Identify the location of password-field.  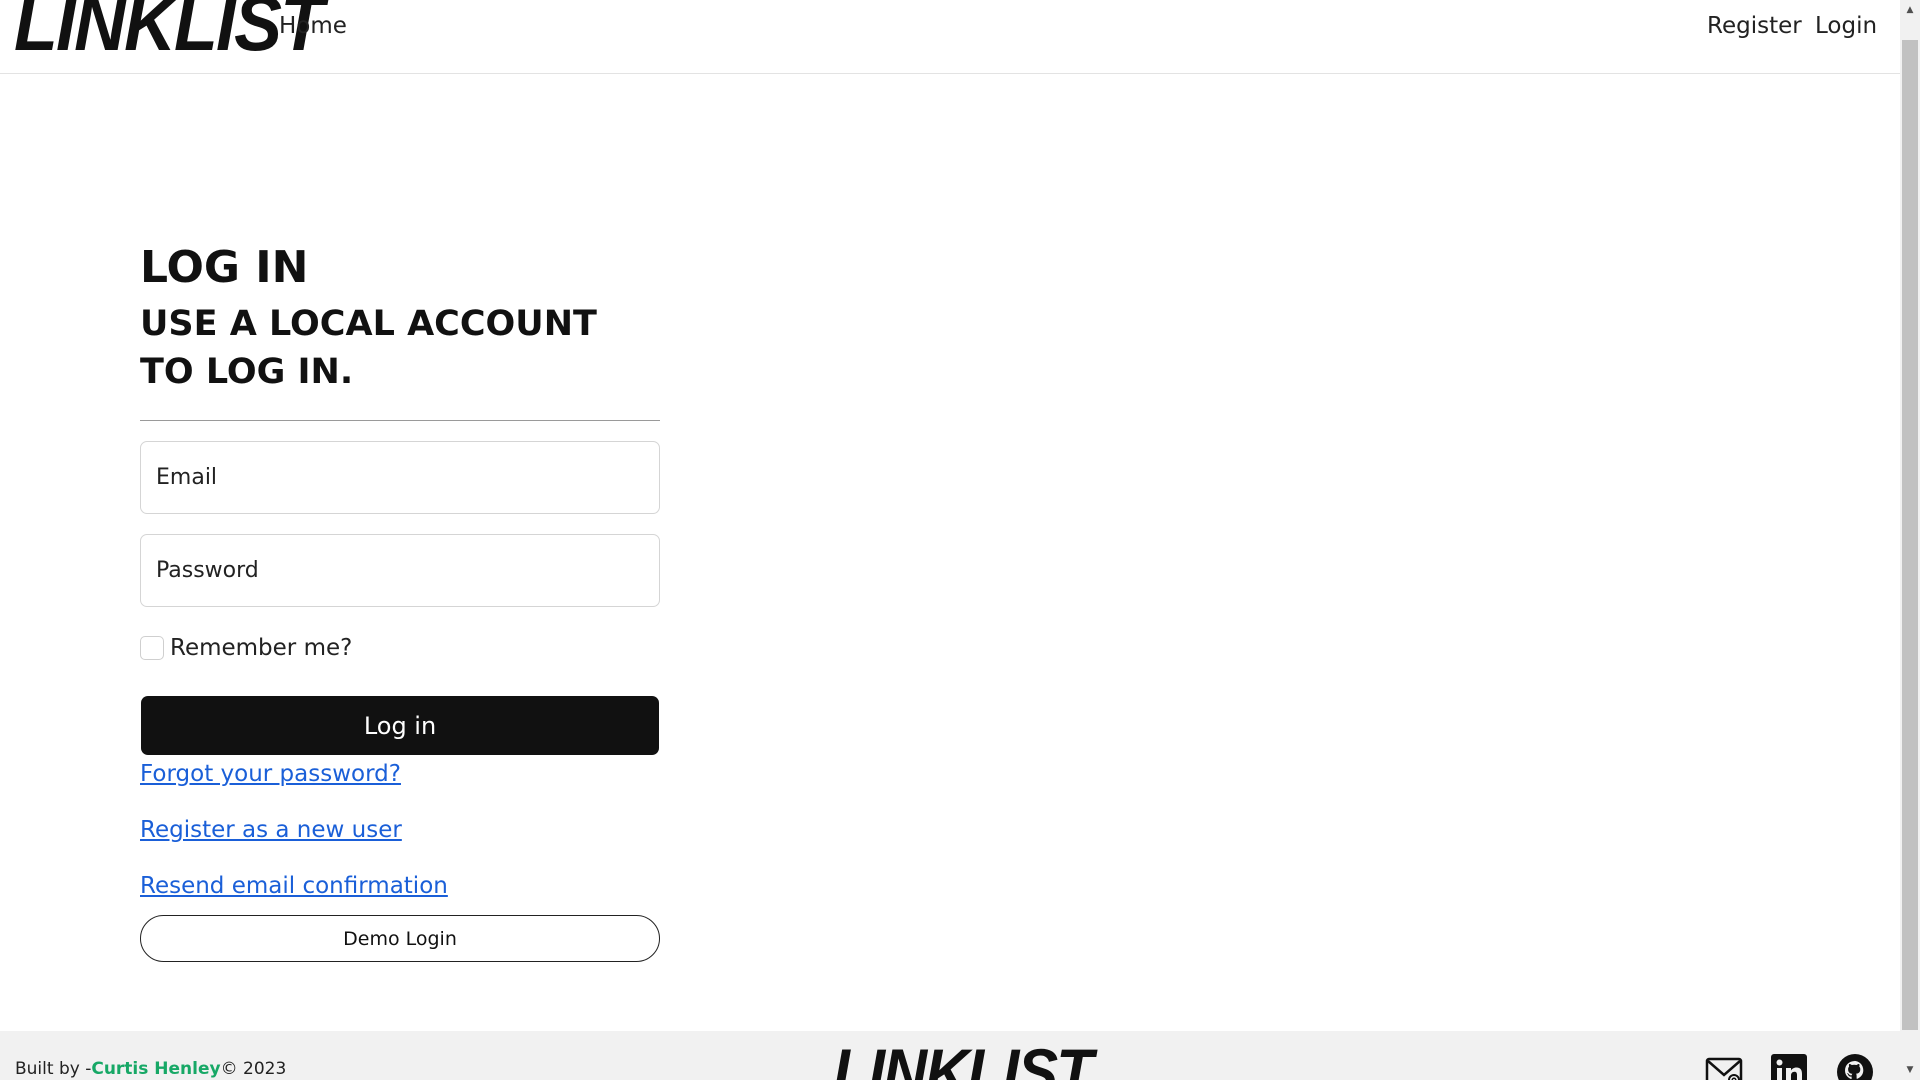
(400, 570).